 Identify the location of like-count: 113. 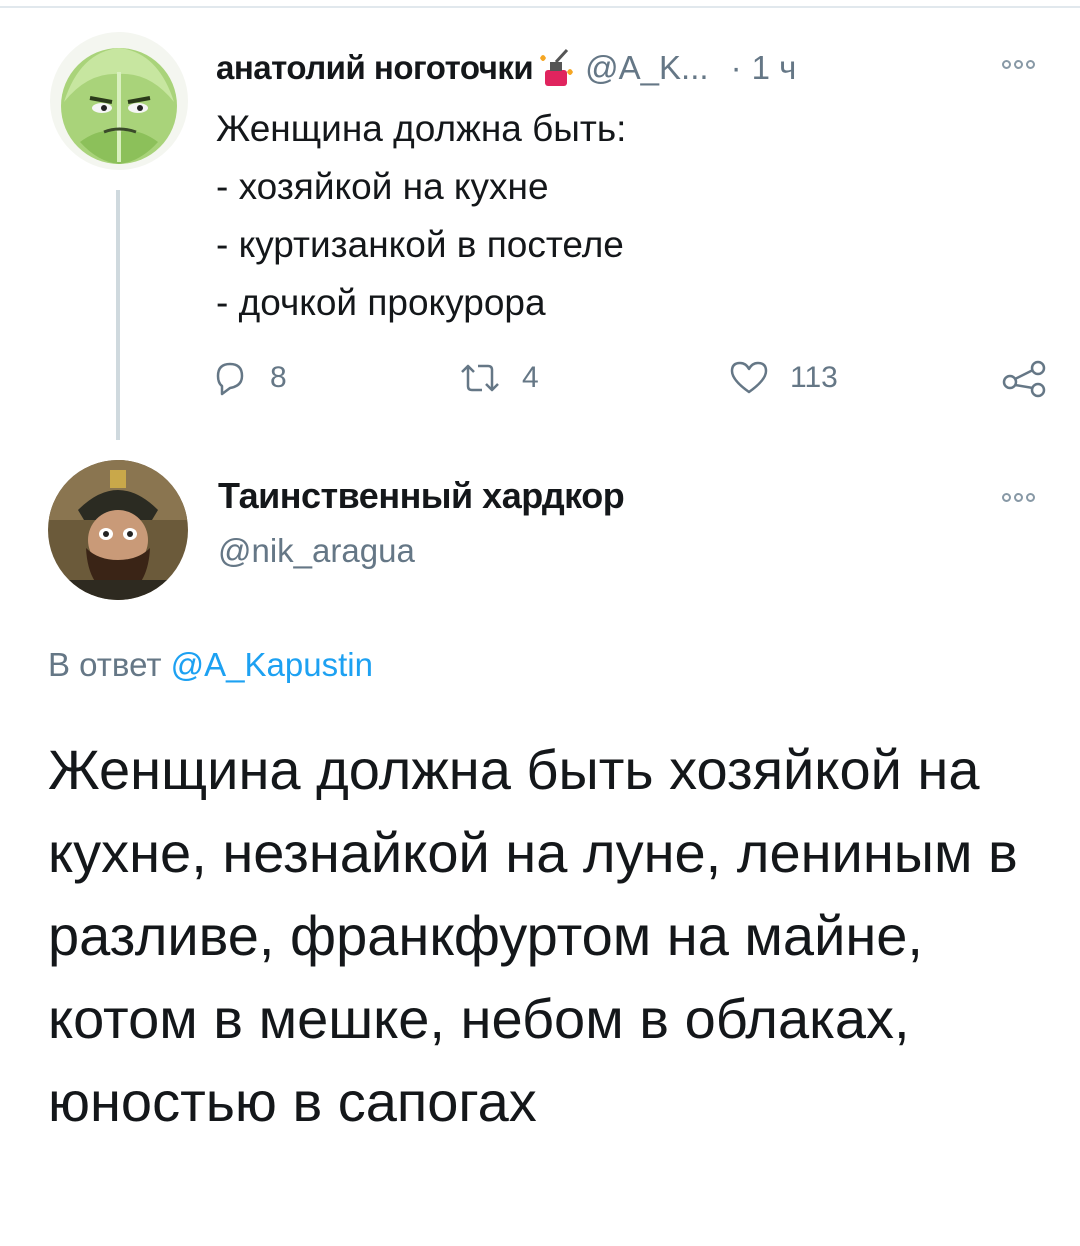
(814, 377).